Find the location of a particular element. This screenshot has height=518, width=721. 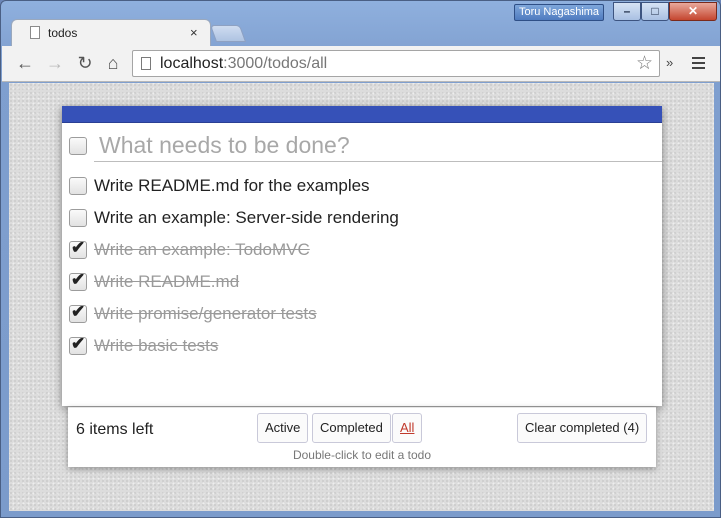

todo-label: Write README.md for the examples is located at coordinates (232, 186).